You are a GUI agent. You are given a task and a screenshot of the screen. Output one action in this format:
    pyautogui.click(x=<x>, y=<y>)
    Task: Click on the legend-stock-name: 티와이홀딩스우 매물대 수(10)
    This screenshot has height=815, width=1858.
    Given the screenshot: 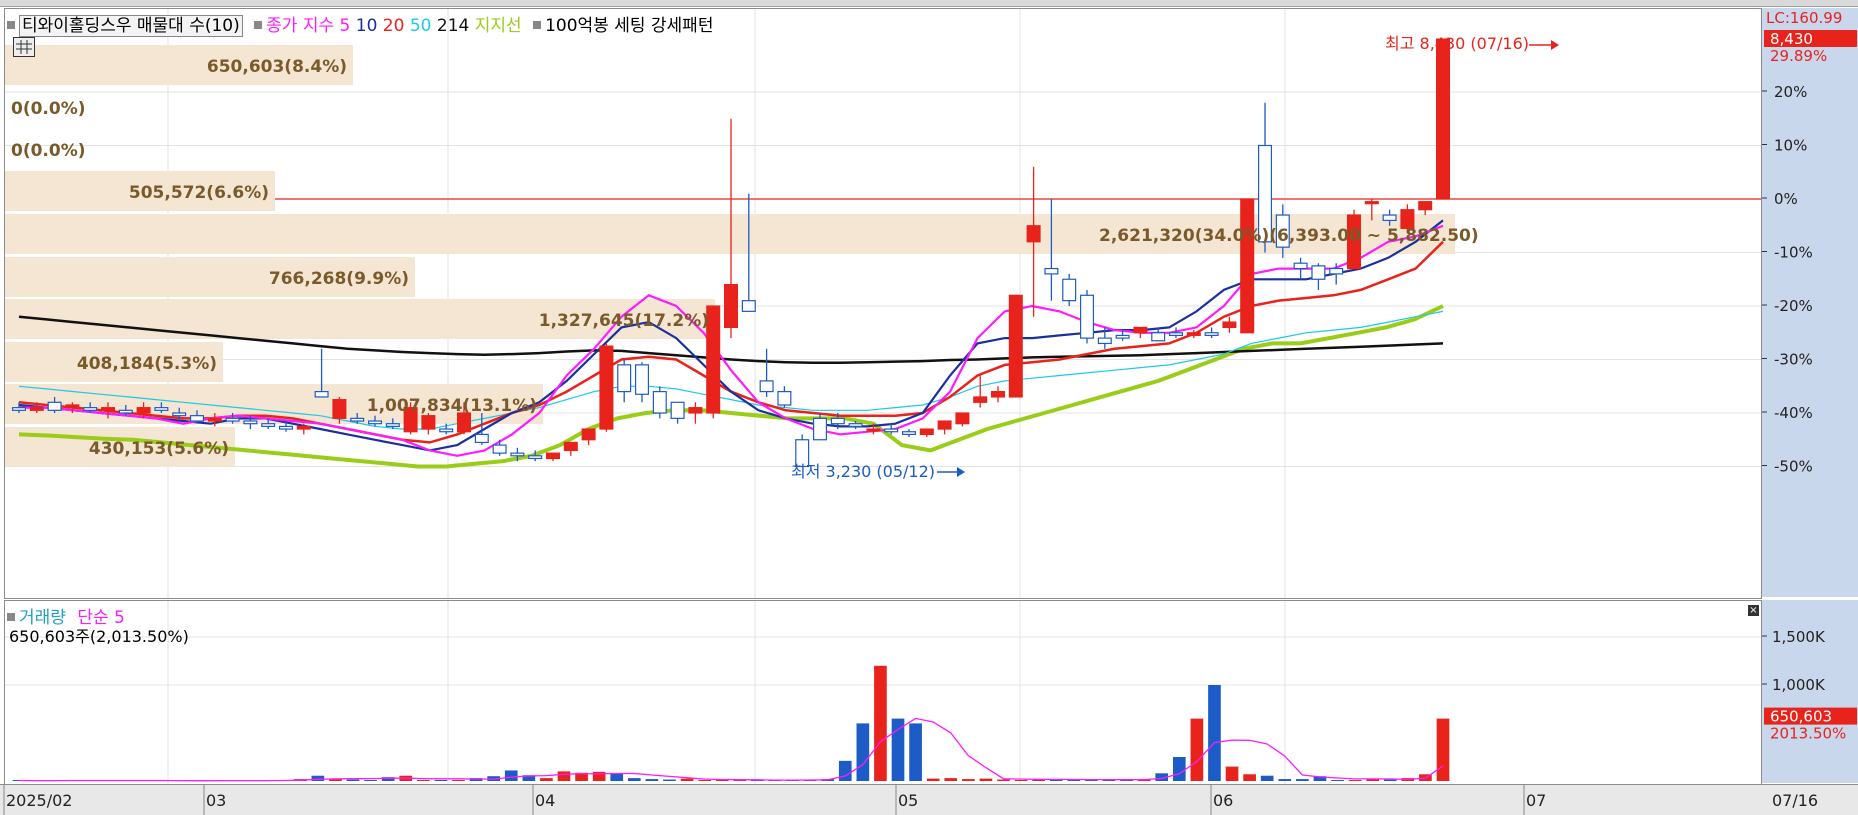 What is the action you would take?
    pyautogui.click(x=131, y=26)
    